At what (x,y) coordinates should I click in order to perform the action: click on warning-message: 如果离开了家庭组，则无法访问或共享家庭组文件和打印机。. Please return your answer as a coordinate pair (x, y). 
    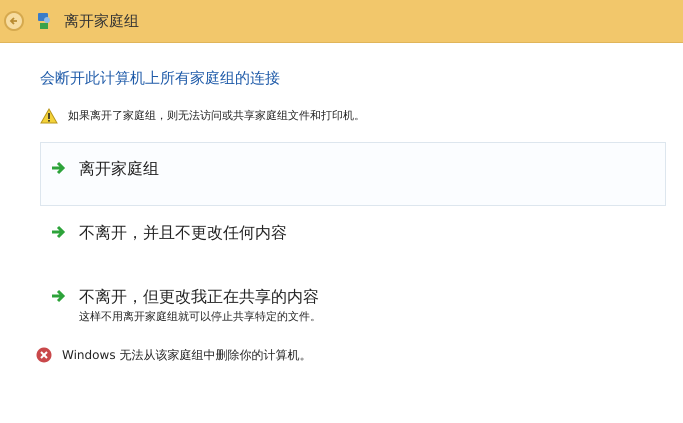
    Looking at the image, I should click on (216, 116).